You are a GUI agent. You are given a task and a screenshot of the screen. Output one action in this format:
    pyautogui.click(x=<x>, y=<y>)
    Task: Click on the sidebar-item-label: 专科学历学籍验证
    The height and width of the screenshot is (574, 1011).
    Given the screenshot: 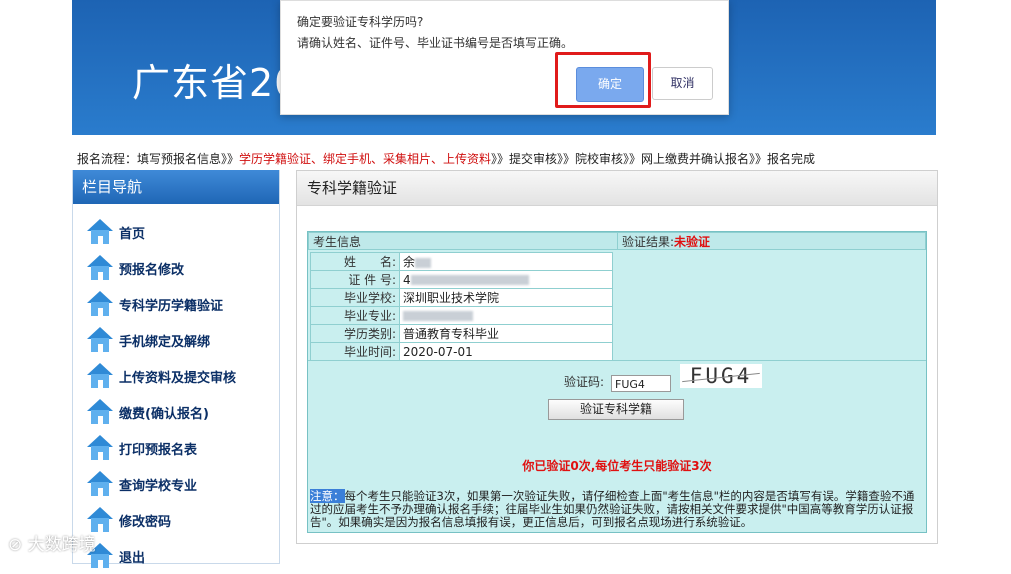 What is the action you would take?
    pyautogui.click(x=171, y=306)
    